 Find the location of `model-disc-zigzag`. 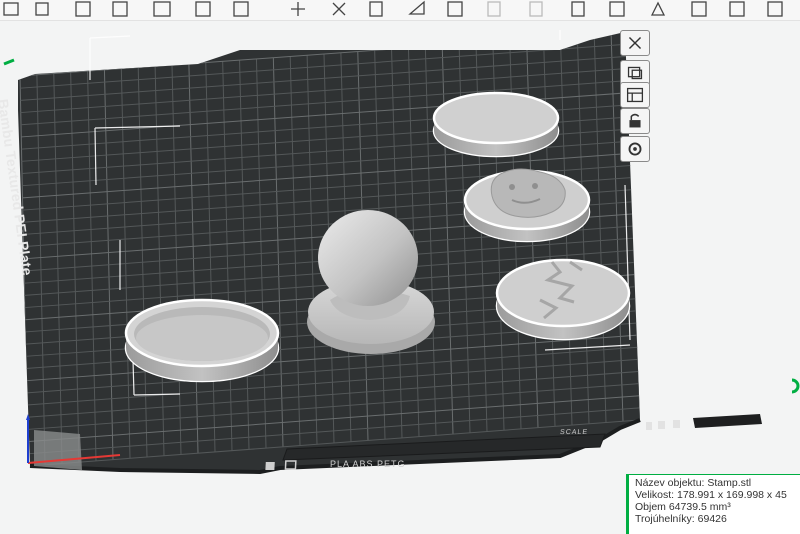

model-disc-zigzag is located at coordinates (563, 299).